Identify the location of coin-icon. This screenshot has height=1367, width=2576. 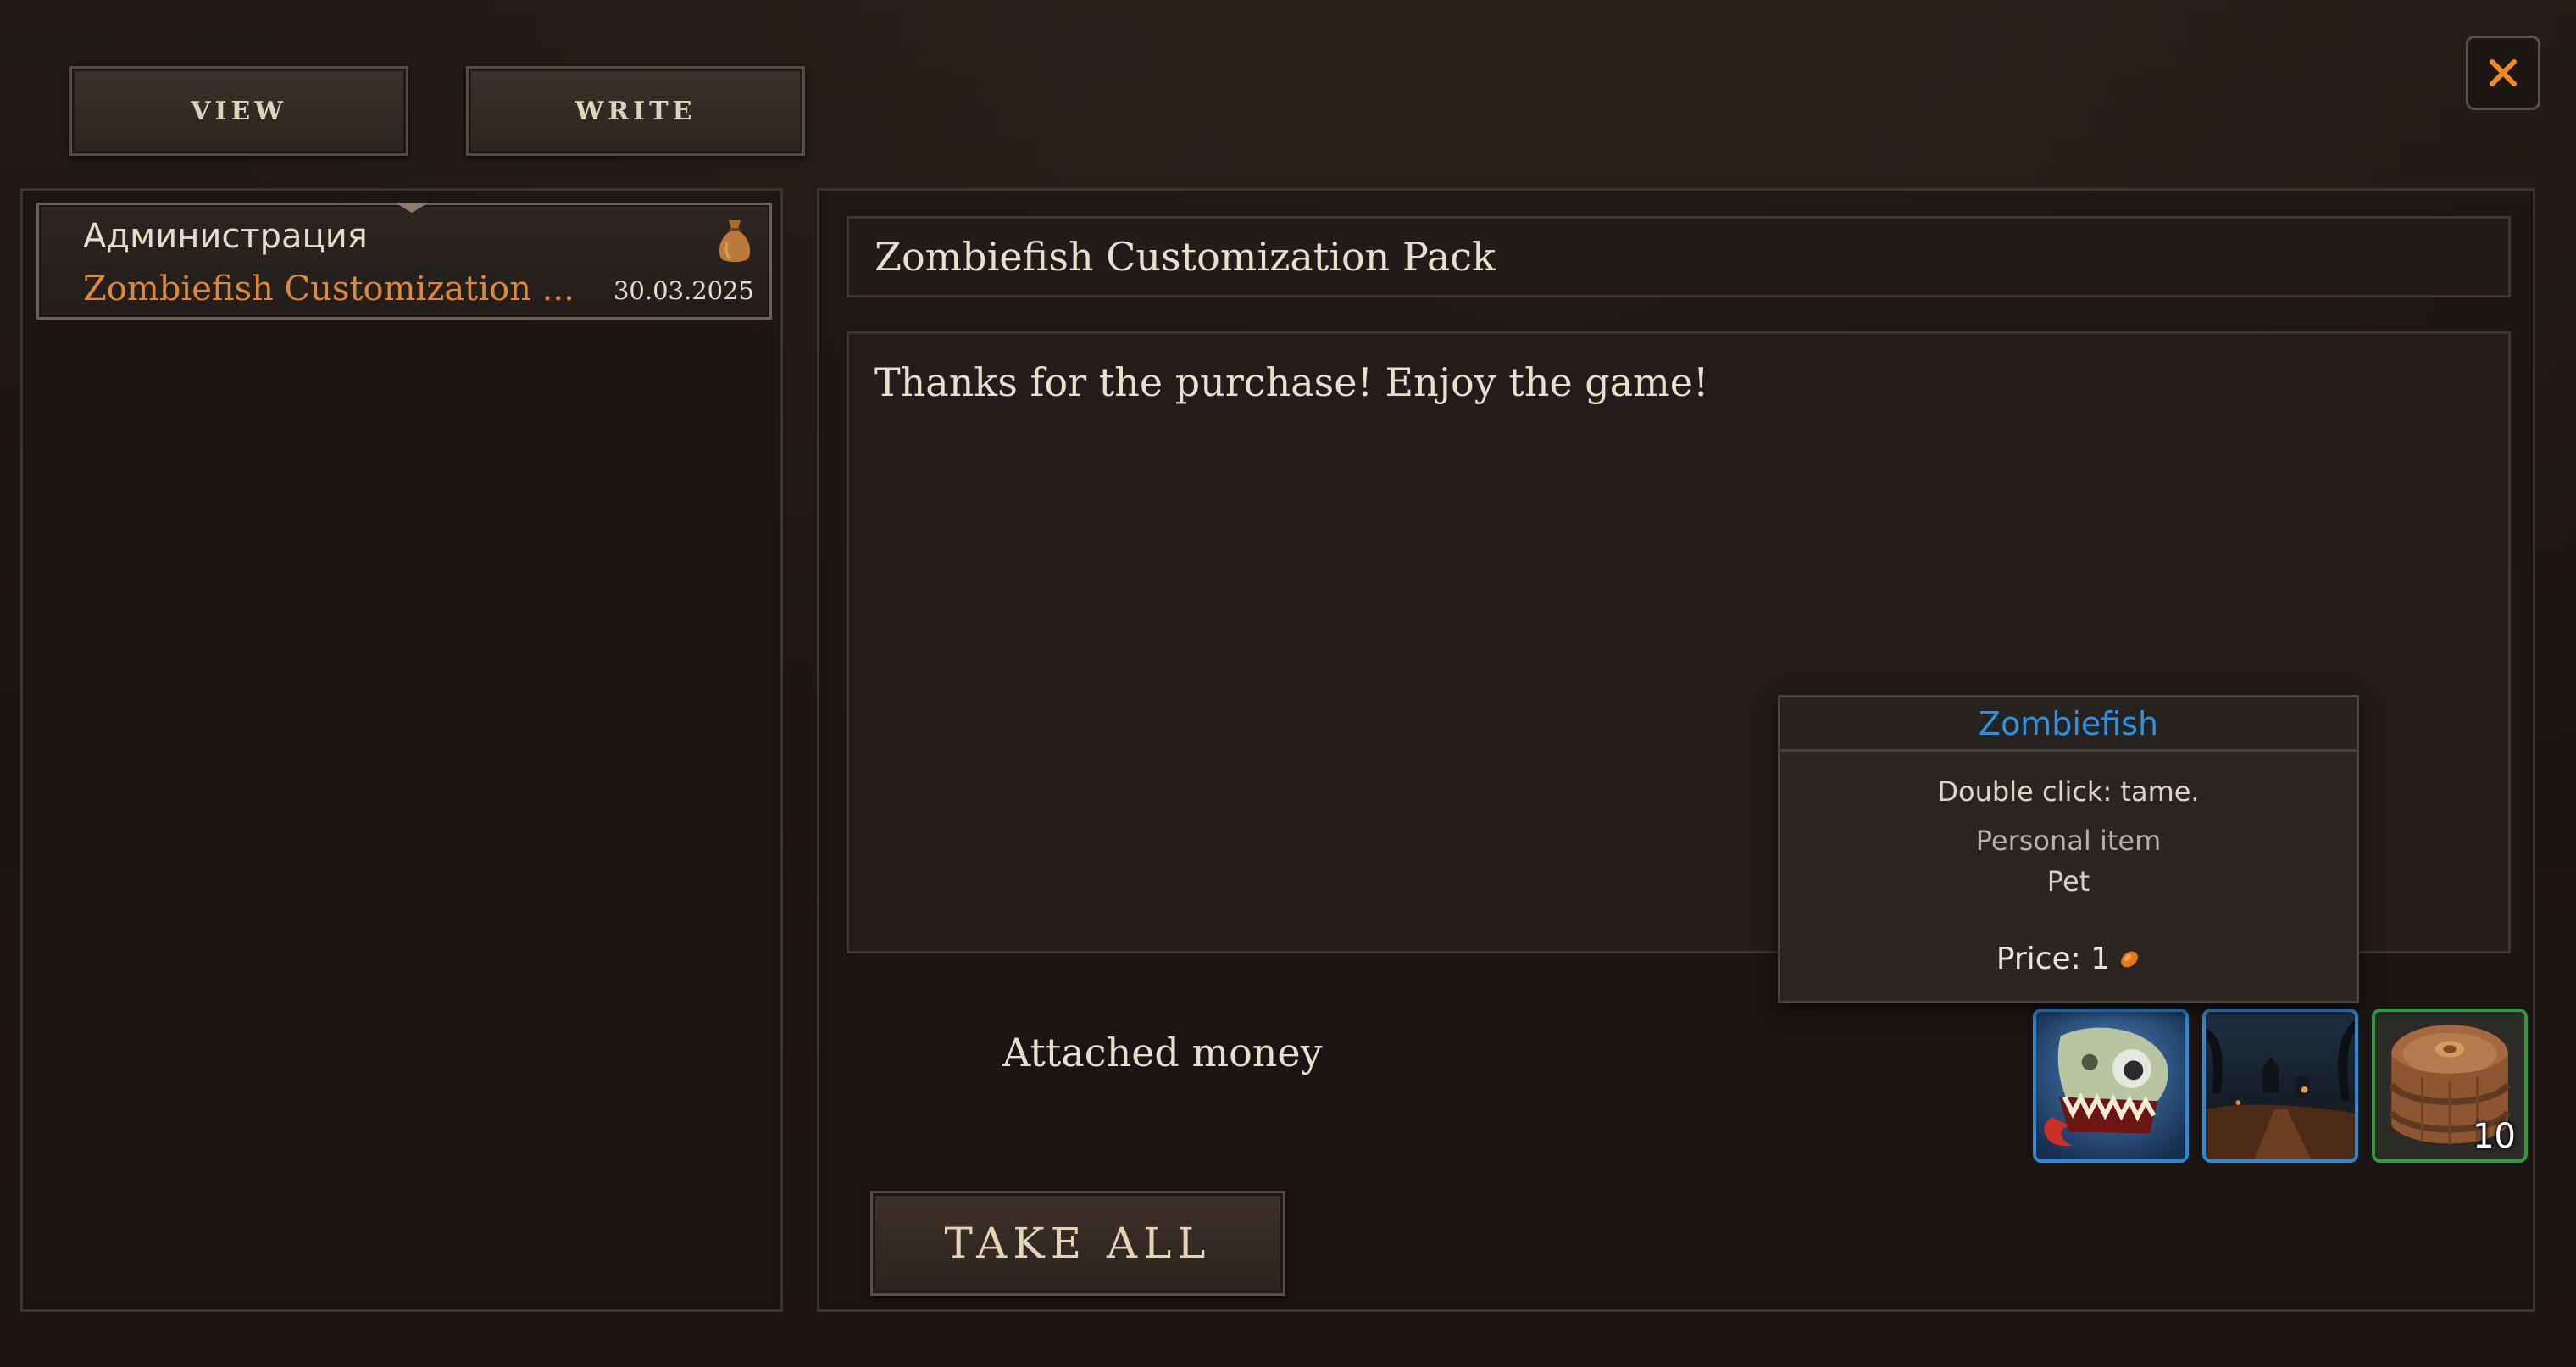
(2130, 959).